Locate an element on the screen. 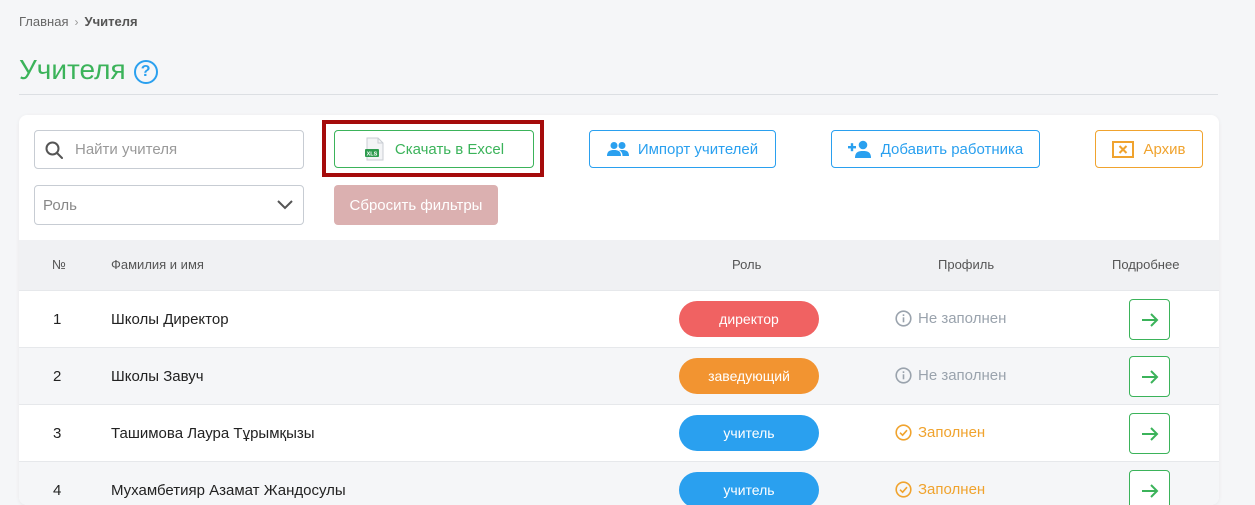  table-header: № Фамилия и имя Роль Профиль Подробнее is located at coordinates (619, 265).